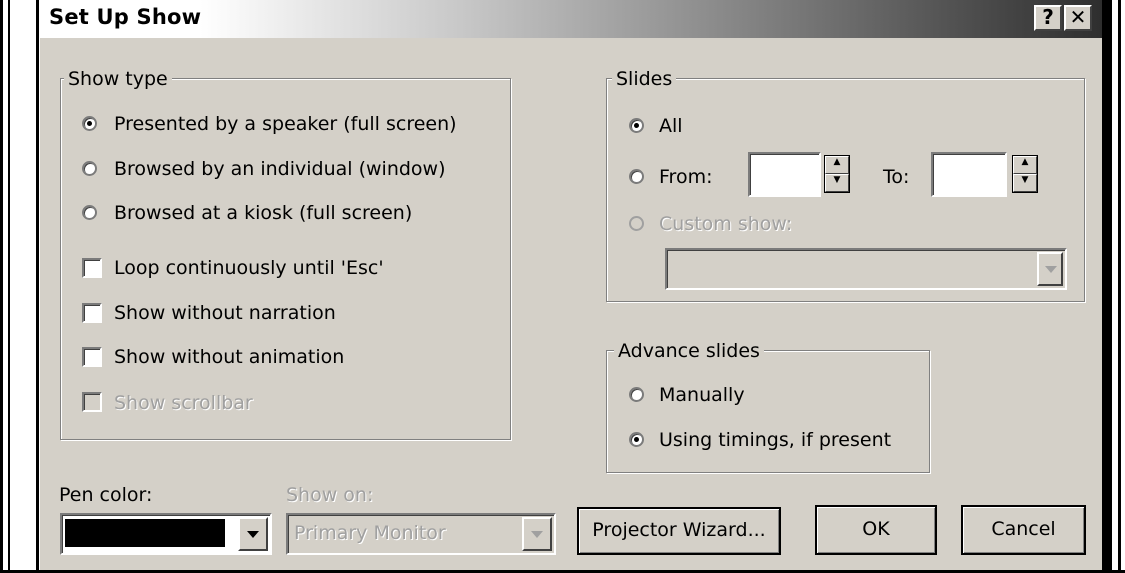 The width and height of the screenshot is (1125, 573). What do you see at coordinates (9, 286) in the screenshot?
I see `outer-frame-left-inner` at bounding box center [9, 286].